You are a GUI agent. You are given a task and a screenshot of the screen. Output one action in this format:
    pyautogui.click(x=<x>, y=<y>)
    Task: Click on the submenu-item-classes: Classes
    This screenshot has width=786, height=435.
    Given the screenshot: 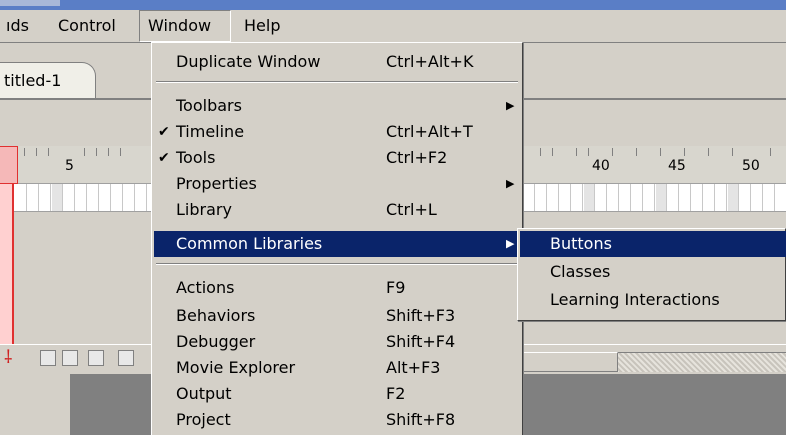 What is the action you would take?
    pyautogui.click(x=653, y=272)
    